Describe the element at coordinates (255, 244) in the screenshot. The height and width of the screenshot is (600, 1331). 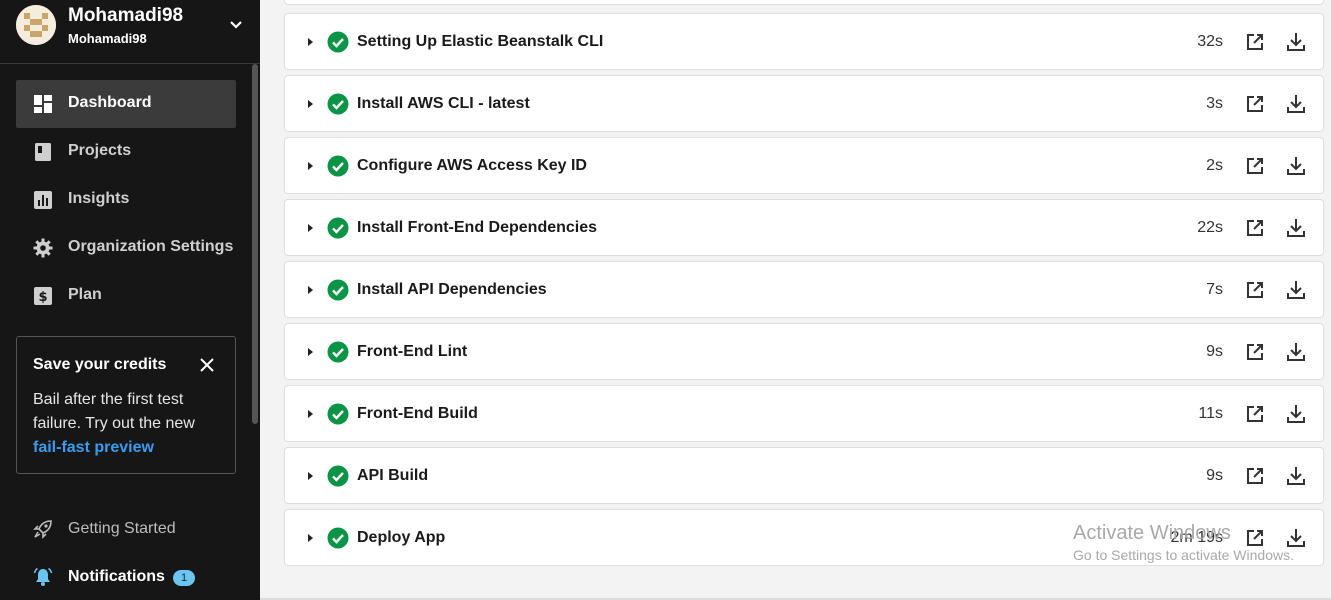
I see `sidebar-scrollbar` at that location.